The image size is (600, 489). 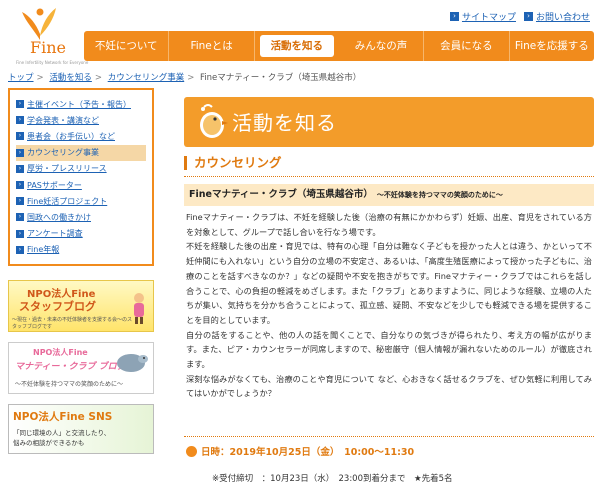 What do you see at coordinates (212, 46) in the screenshot?
I see `nav-about-fine: Fineとは` at bounding box center [212, 46].